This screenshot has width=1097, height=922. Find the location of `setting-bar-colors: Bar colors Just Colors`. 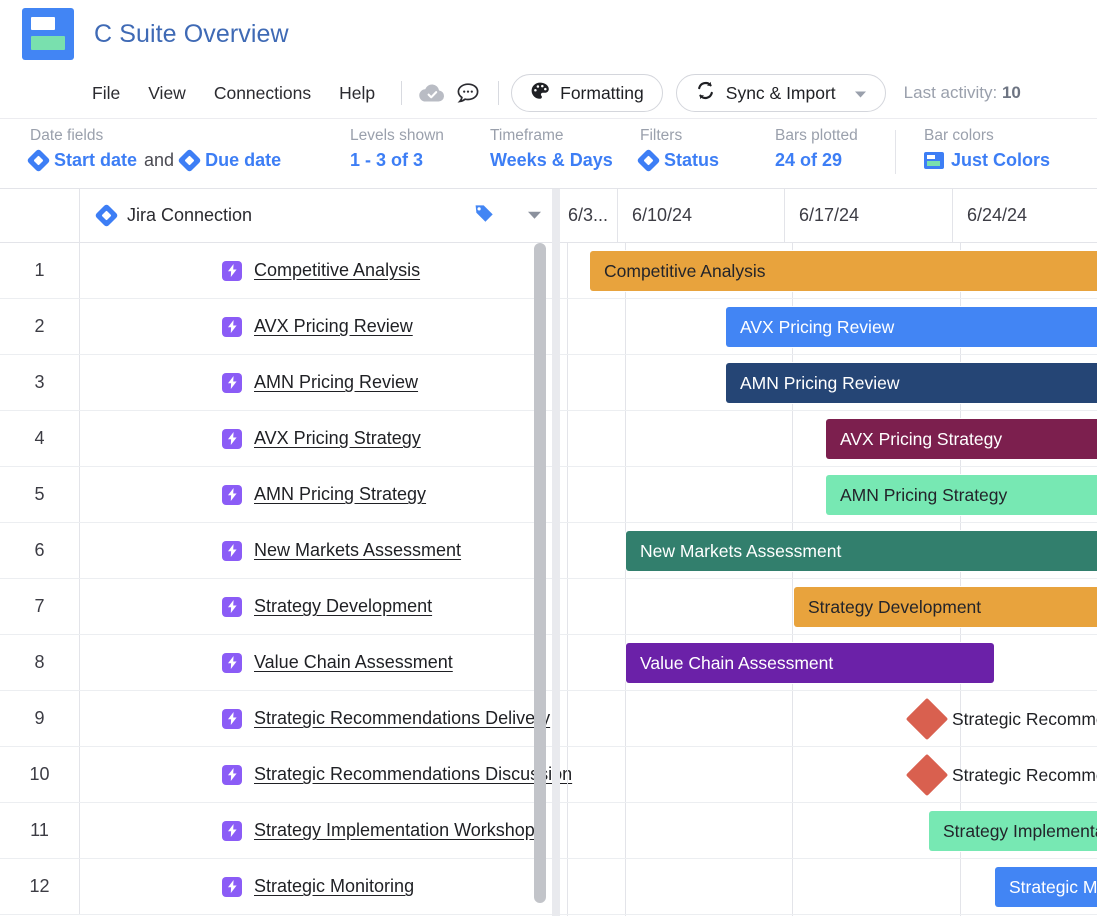

setting-bar-colors: Bar colors Just Colors is located at coordinates (1009, 150).